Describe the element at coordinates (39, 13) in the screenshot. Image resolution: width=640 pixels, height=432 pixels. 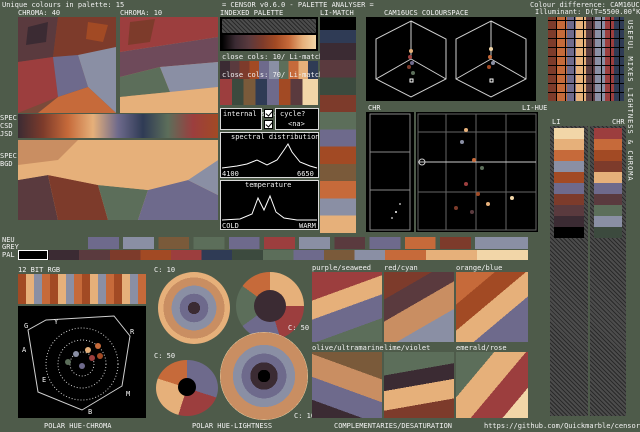
I see `chroma-40-label: CHROMA: 40` at that location.